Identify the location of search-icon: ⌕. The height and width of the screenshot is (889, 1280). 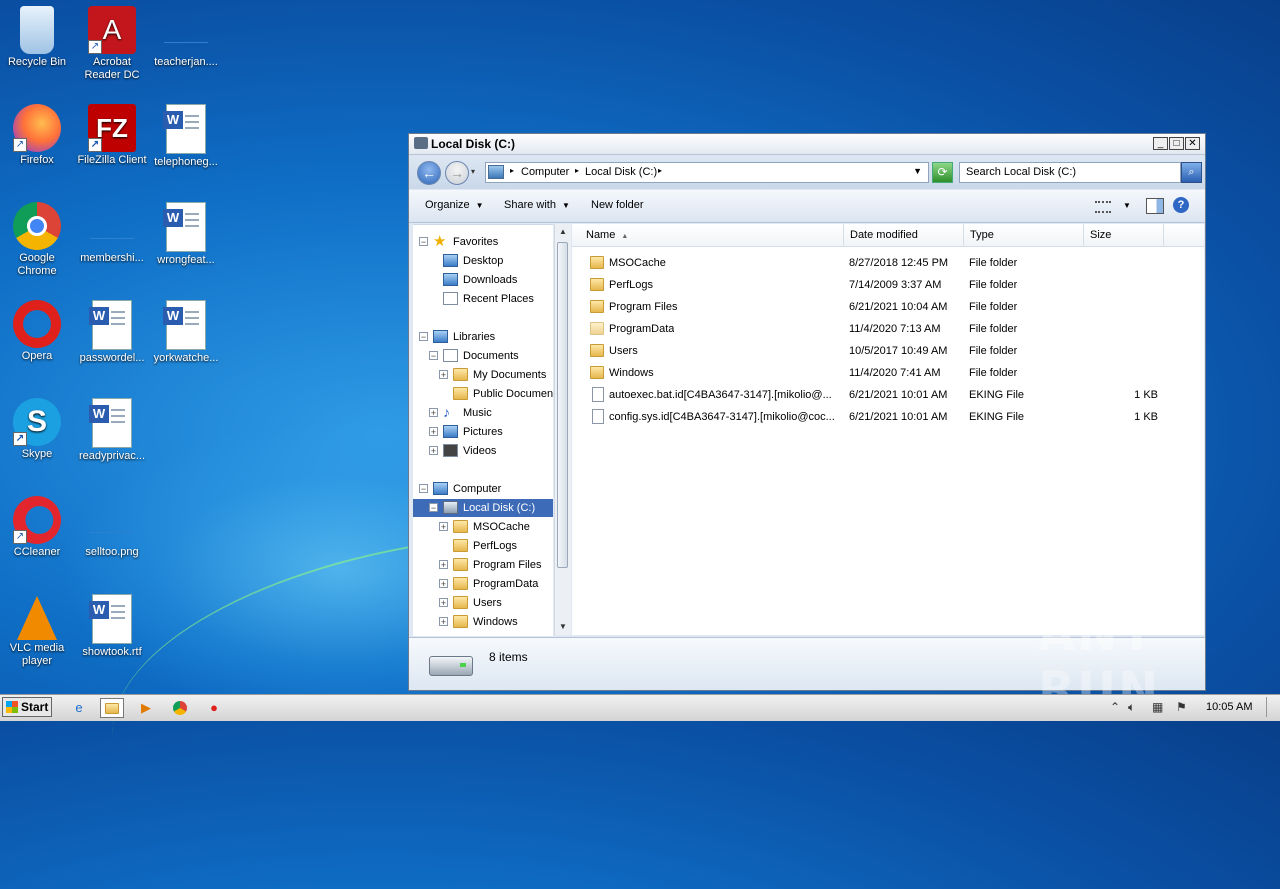
(1191, 172).